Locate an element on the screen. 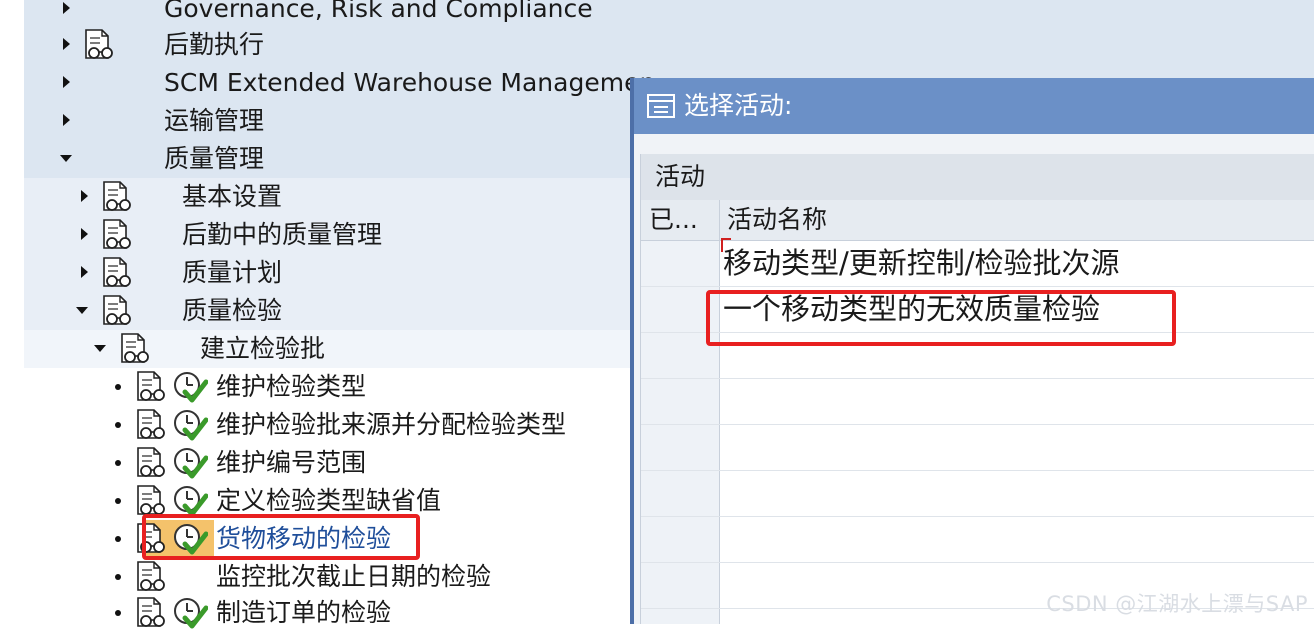 Image resolution: width=1314 pixels, height=632 pixels. column-divider is located at coordinates (719, 220).